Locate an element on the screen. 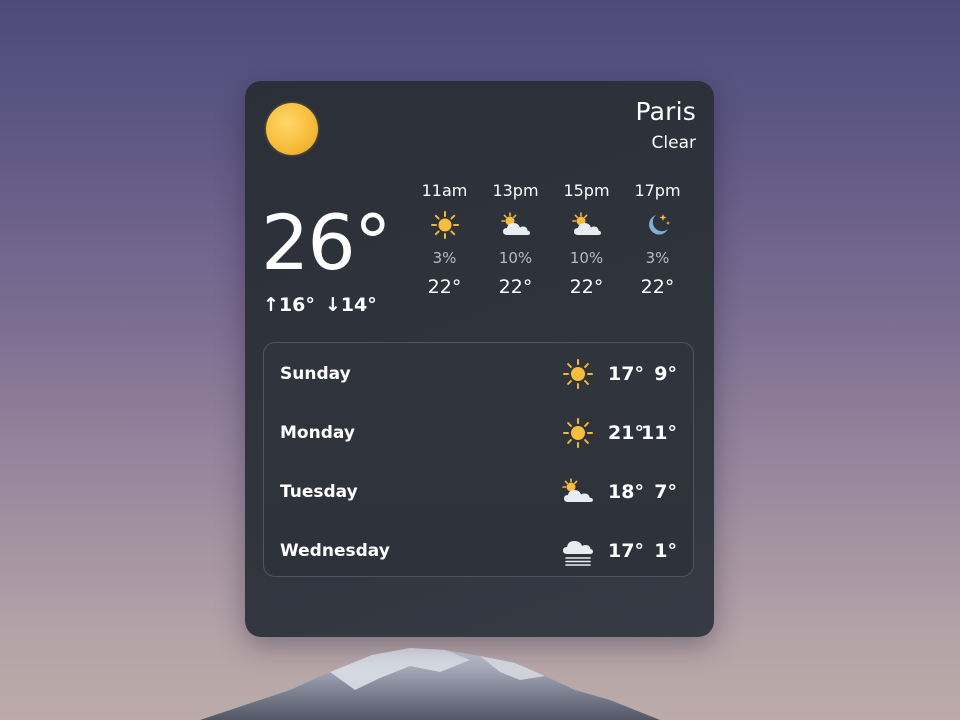 The image size is (960, 720). day-low-temp: 7° is located at coordinates (665, 492).